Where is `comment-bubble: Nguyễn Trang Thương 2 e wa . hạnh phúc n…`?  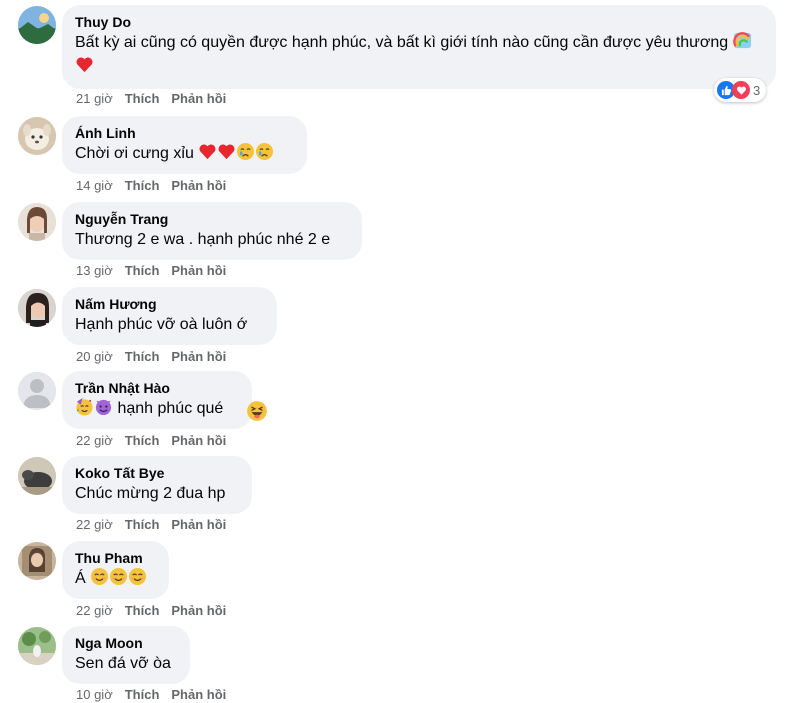 comment-bubble: Nguyễn Trang Thương 2 e wa . hạnh phúc n… is located at coordinates (212, 231).